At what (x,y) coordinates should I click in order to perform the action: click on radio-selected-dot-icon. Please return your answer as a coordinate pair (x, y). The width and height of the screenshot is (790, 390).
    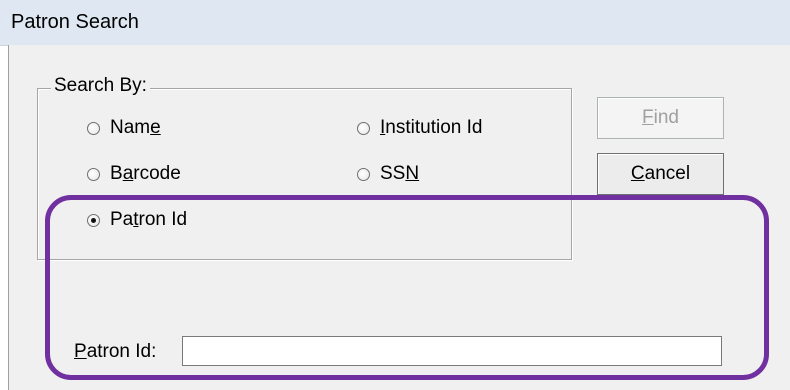
    Looking at the image, I should click on (93, 220).